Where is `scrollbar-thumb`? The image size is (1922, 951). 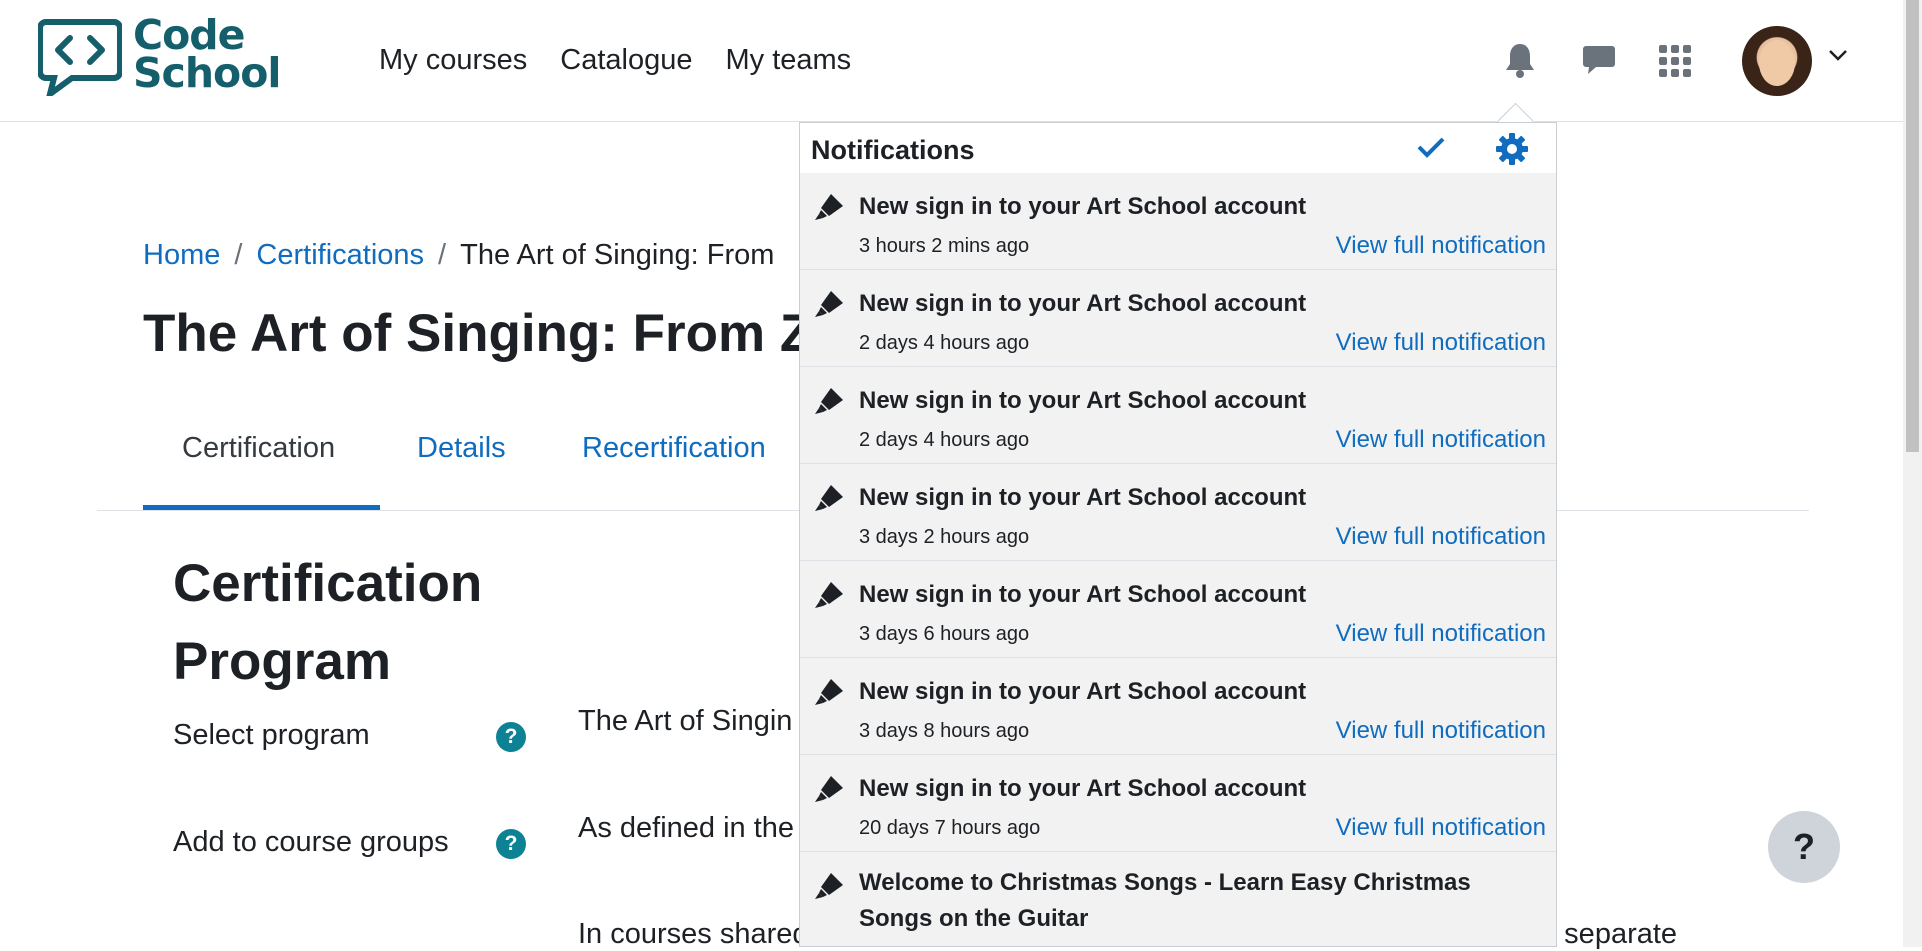
scrollbar-thumb is located at coordinates (1912, 226).